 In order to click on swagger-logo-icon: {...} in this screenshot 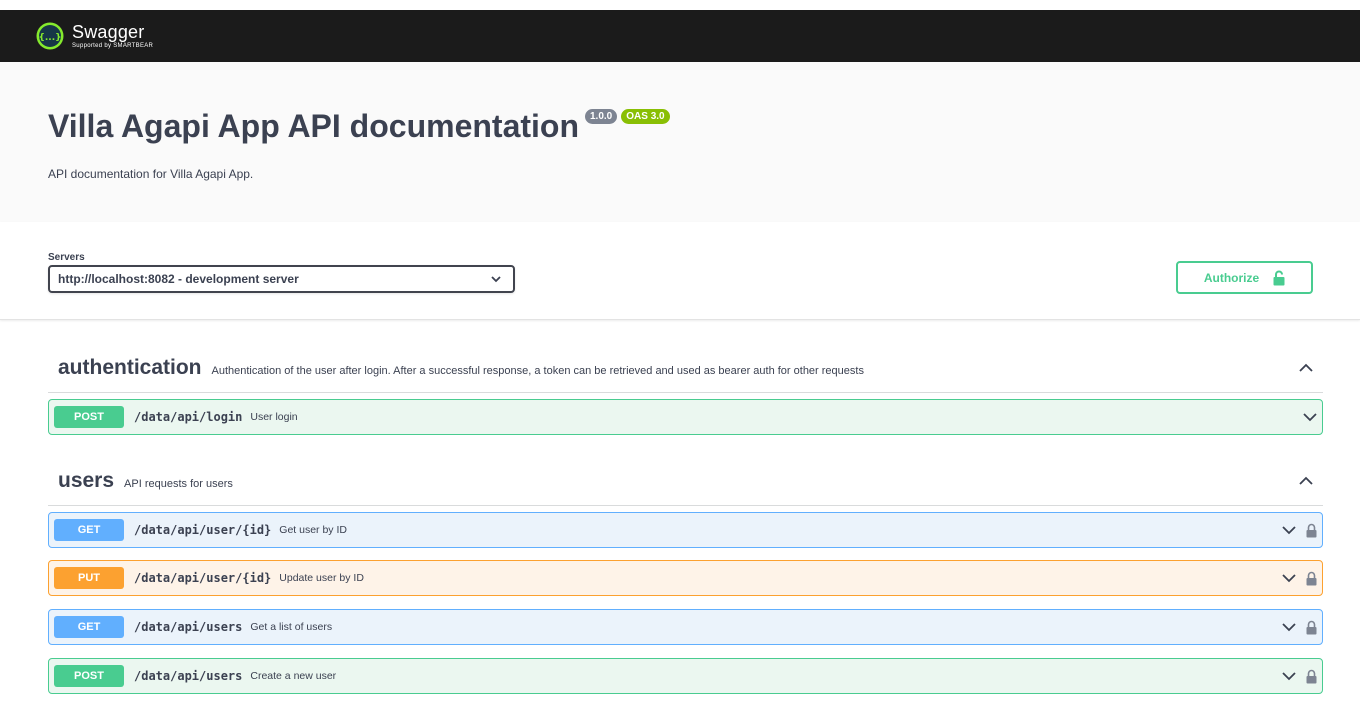, I will do `click(50, 36)`.